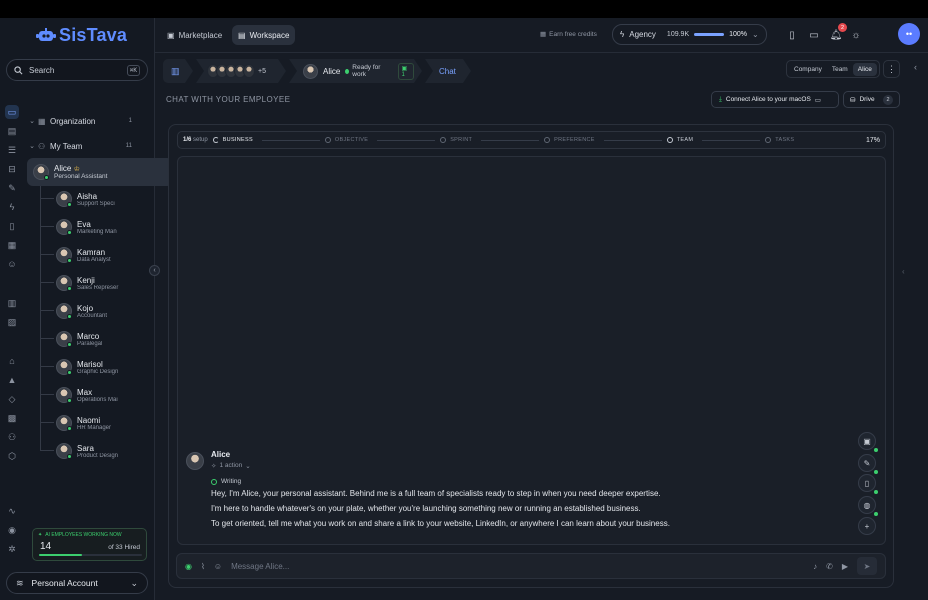 The height and width of the screenshot is (600, 928). What do you see at coordinates (605, 140) in the screenshot?
I see `step-preference: PREFERENCE` at bounding box center [605, 140].